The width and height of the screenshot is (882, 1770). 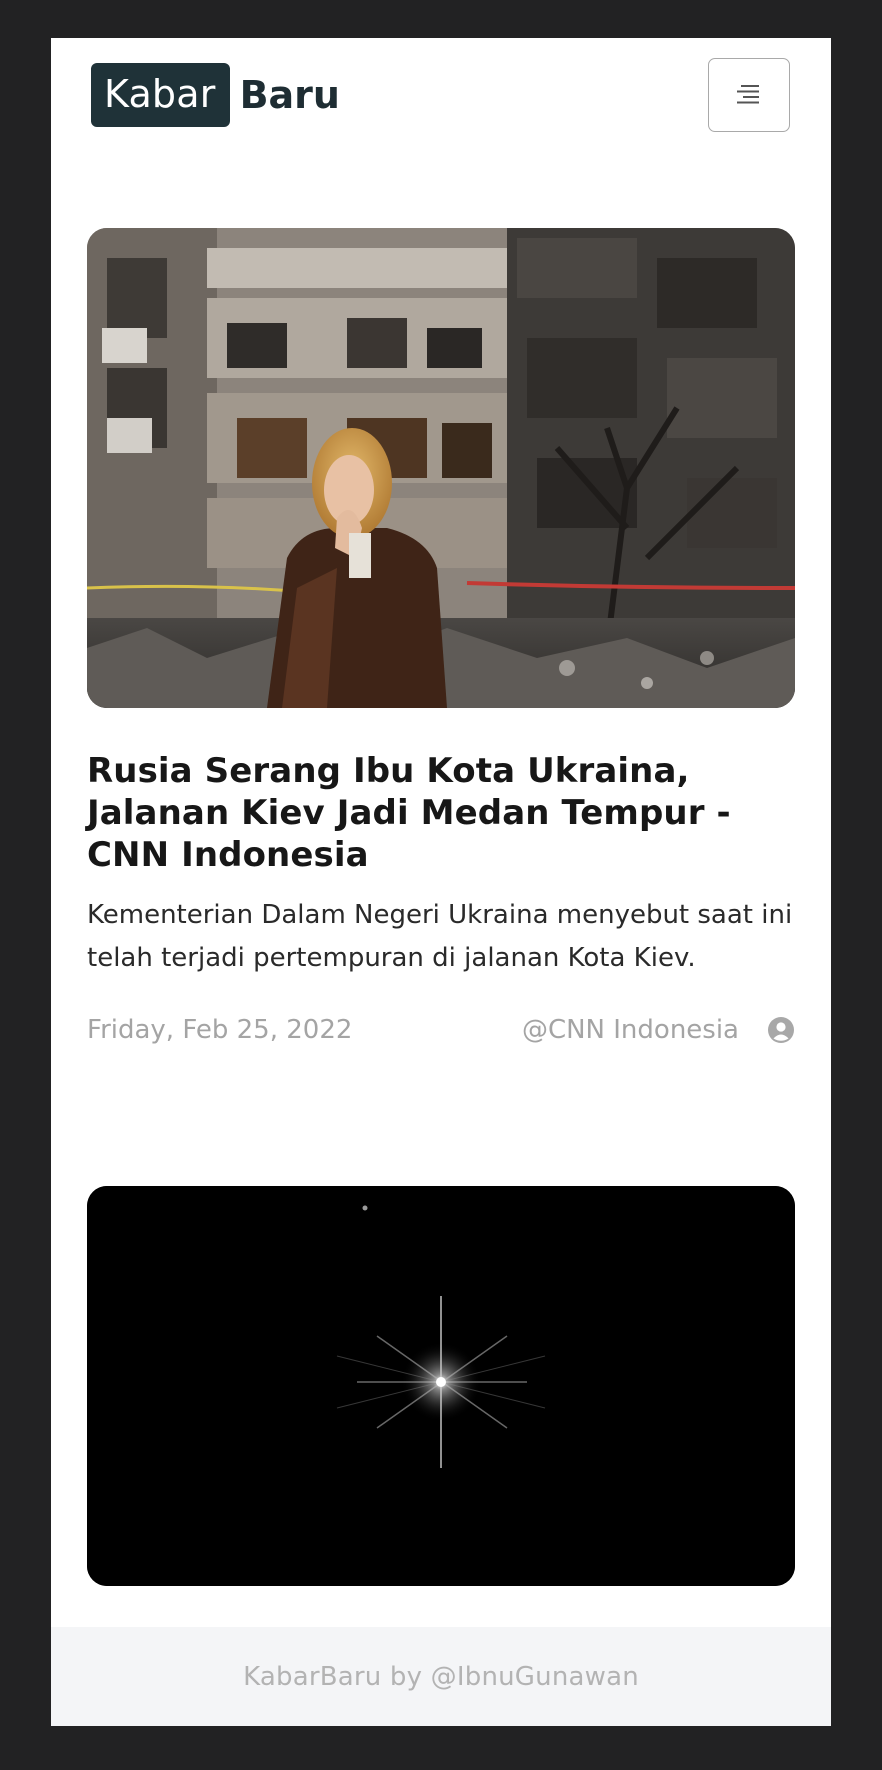 I want to click on logo-kabar: Kabar, so click(x=160, y=95).